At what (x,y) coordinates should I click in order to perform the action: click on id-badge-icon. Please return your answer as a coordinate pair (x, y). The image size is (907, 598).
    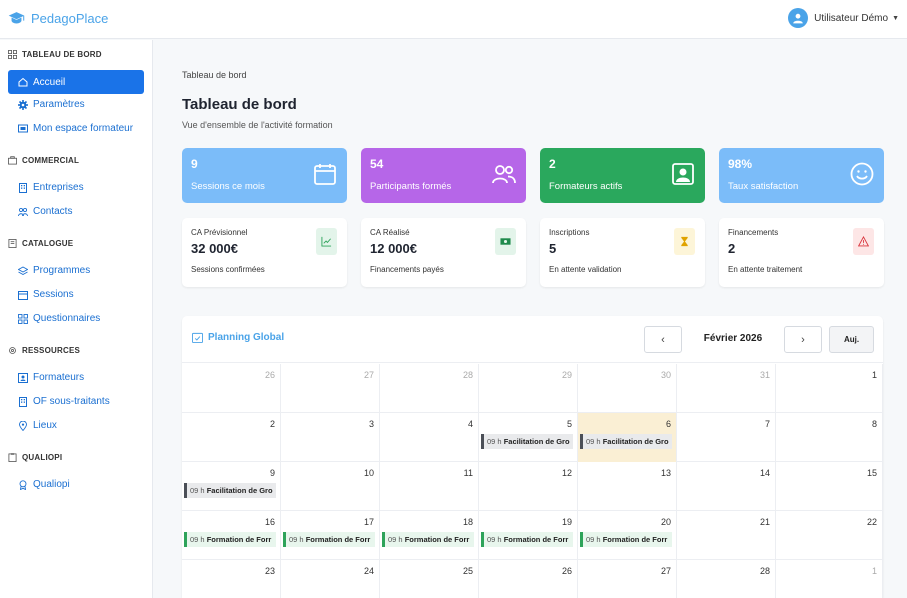
    Looking at the image, I should click on (23, 377).